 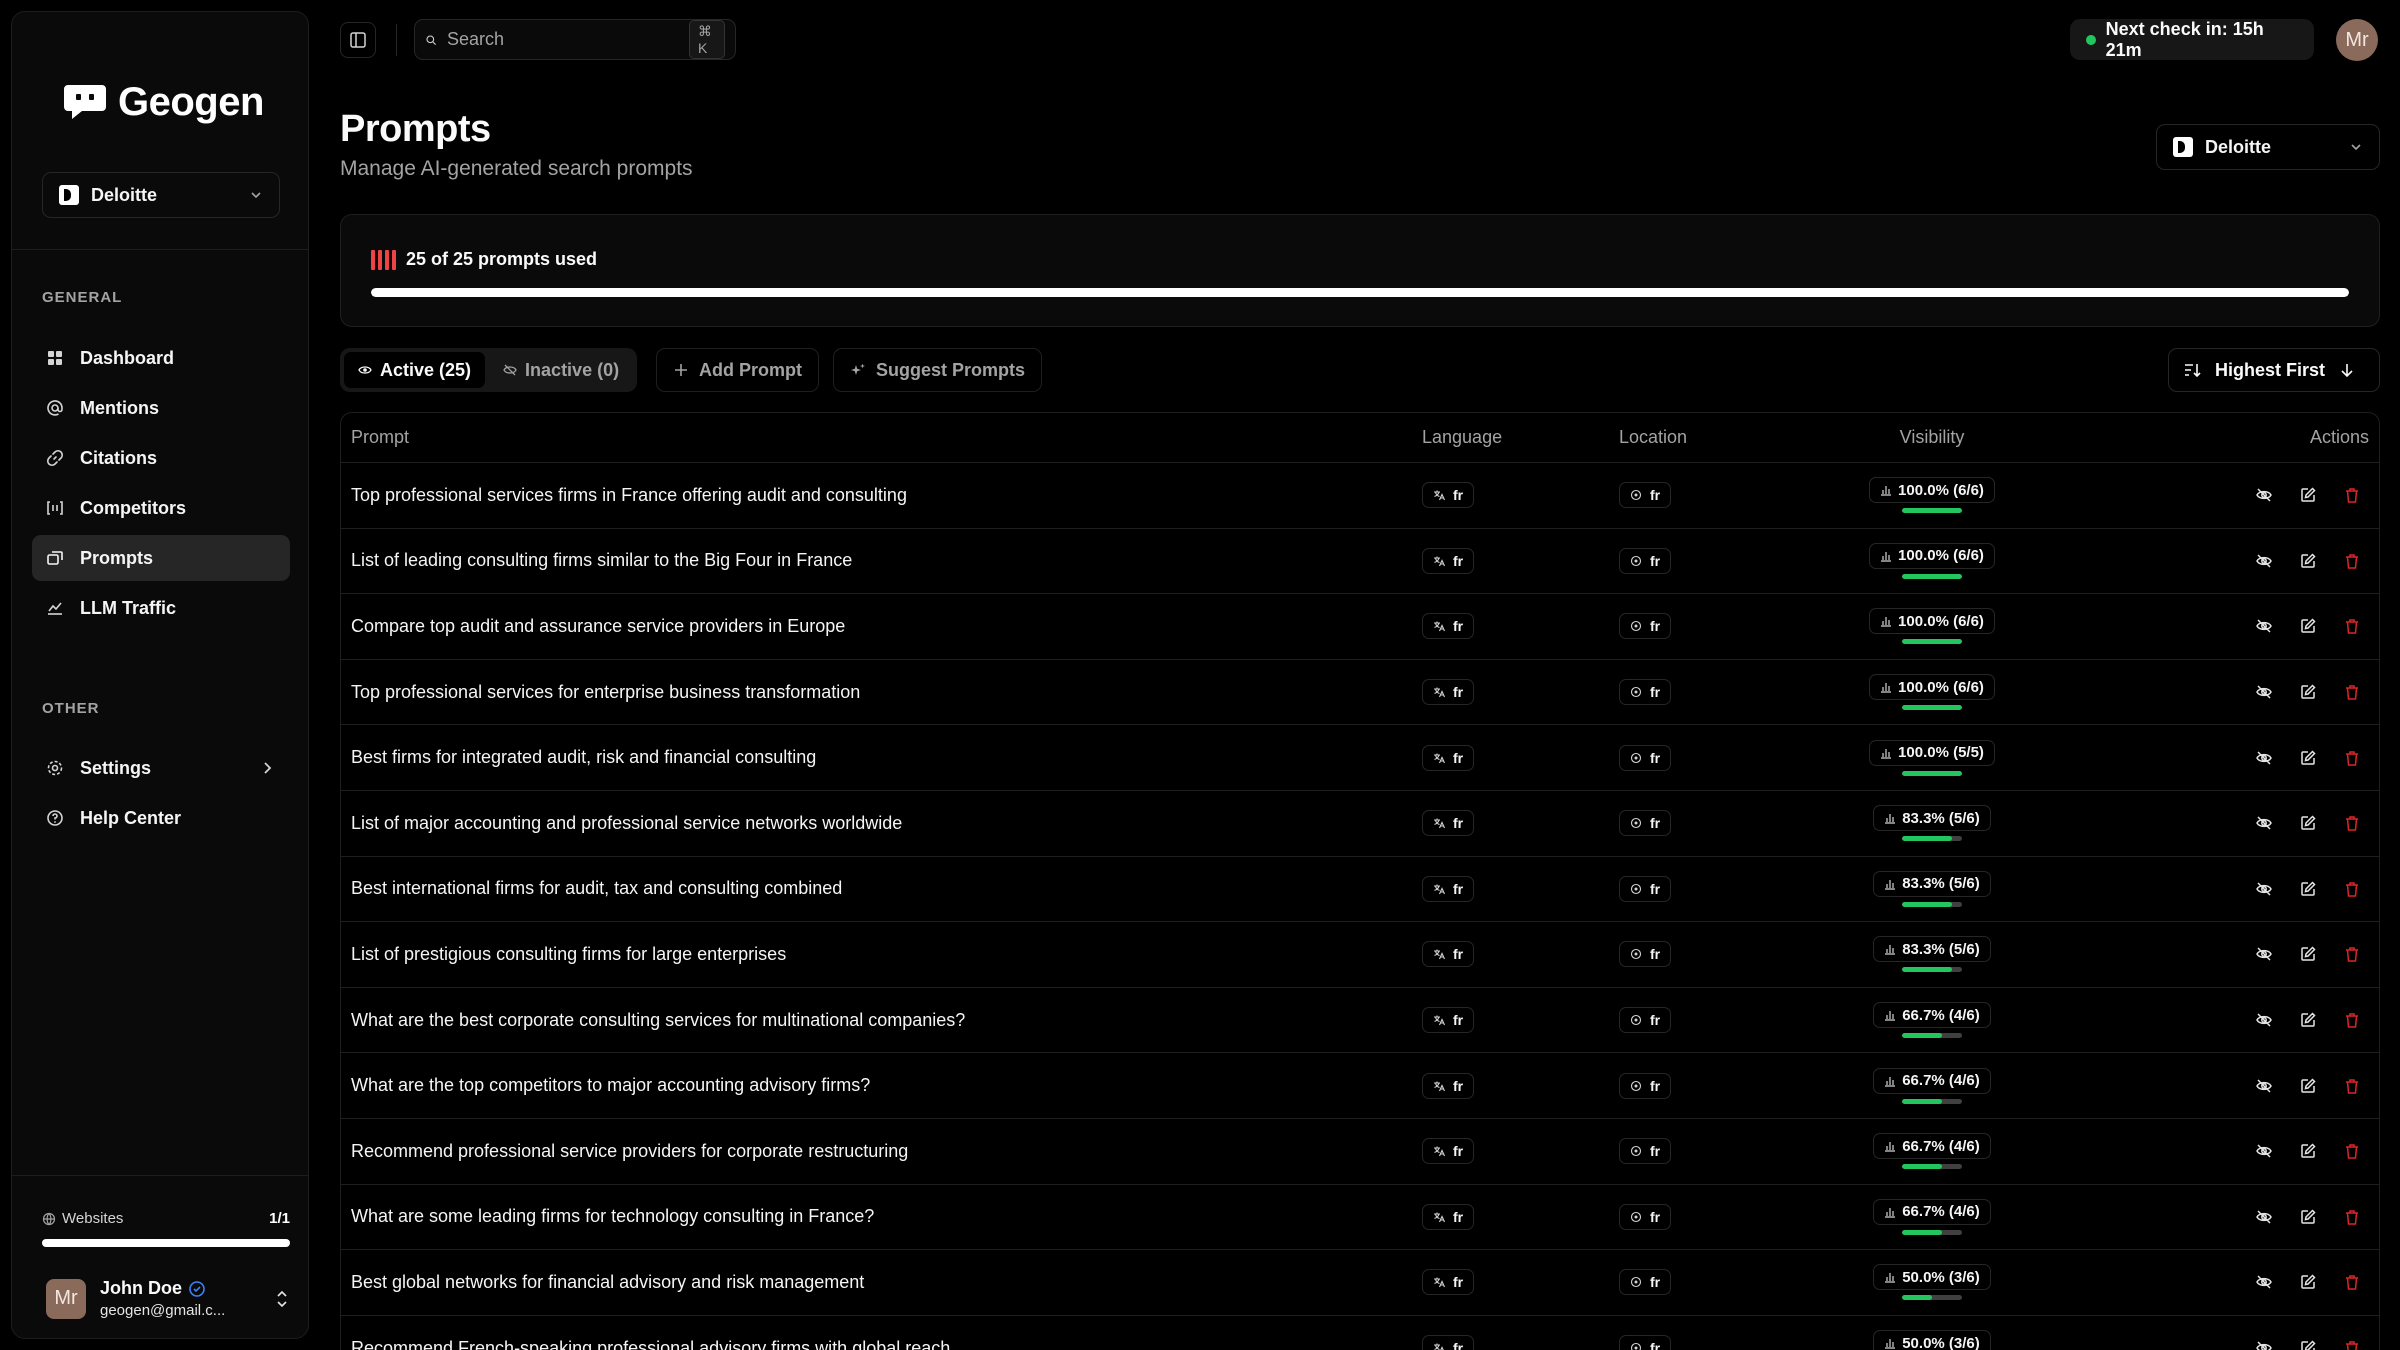 I want to click on sidebar-item-citations: Citations, so click(x=161, y=458).